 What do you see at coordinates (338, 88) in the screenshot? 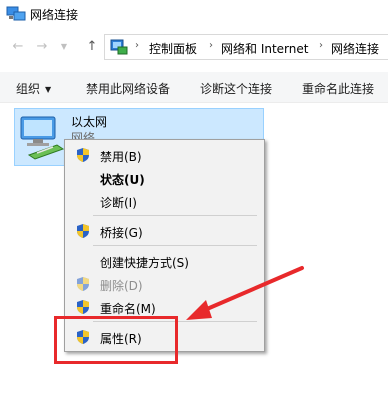
I see `rename-connection-button: 重命名此连接` at bounding box center [338, 88].